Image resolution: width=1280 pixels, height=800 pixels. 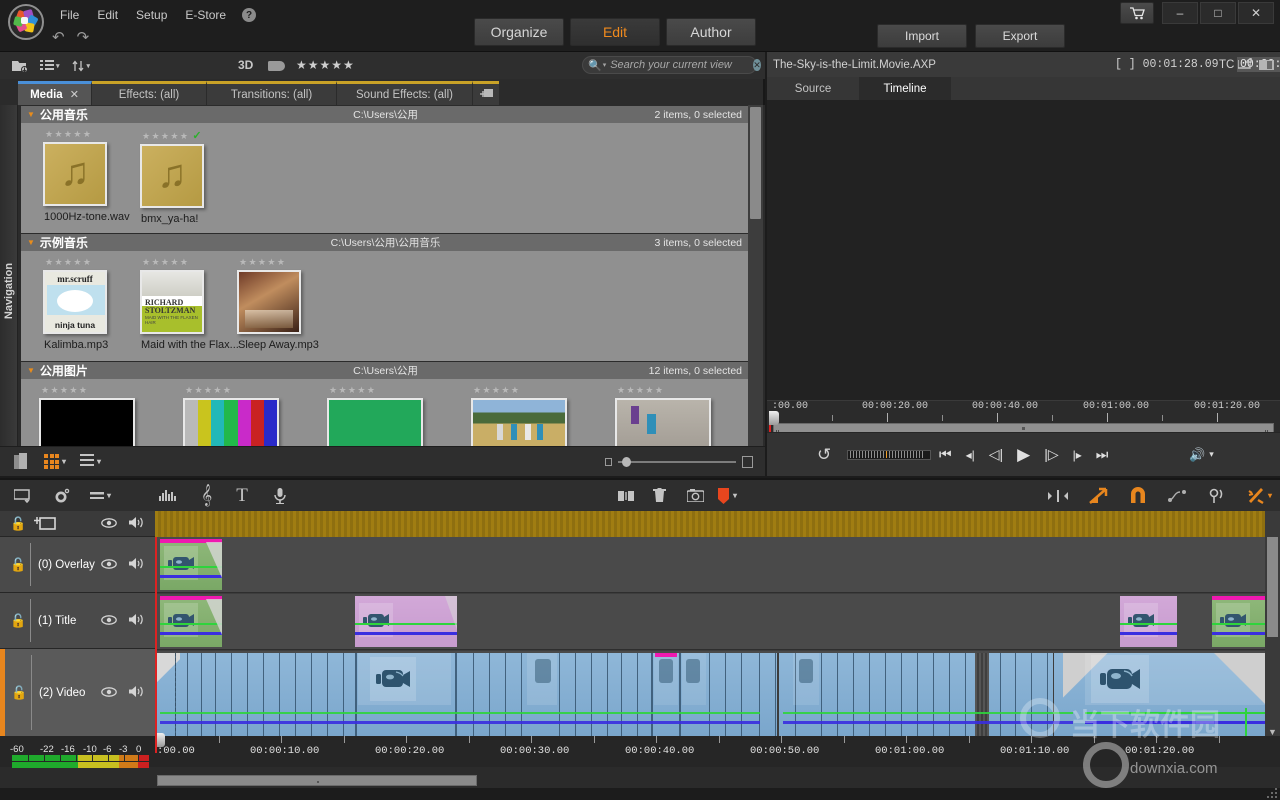 I want to click on tab-source: Source, so click(x=813, y=88).